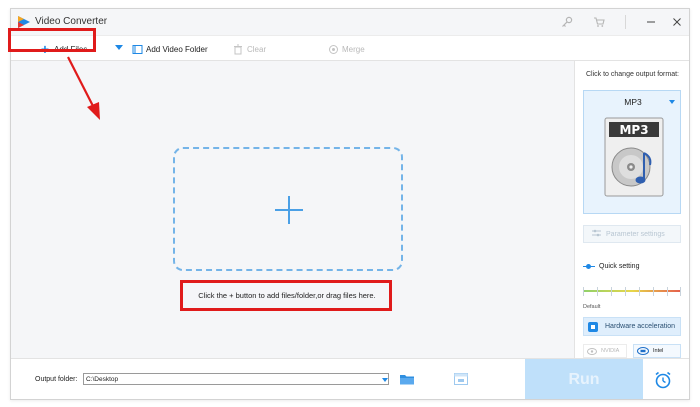  What do you see at coordinates (640, 326) in the screenshot?
I see `hardware-acceleration-label: Hardware acceleration` at bounding box center [640, 326].